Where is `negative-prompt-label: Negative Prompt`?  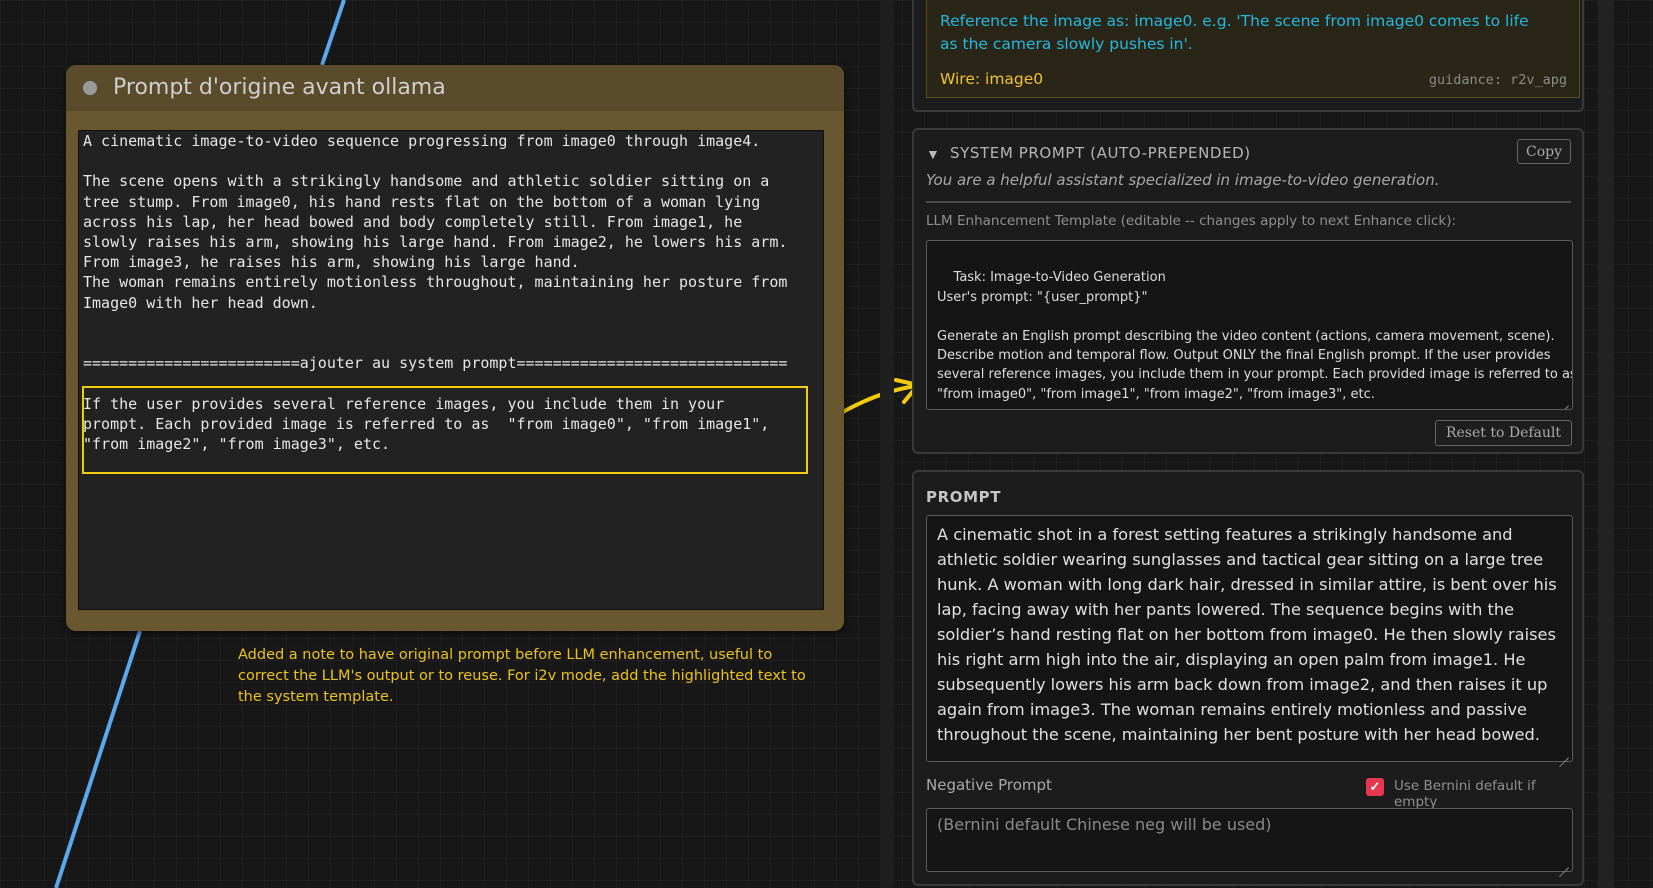 negative-prompt-label: Negative Prompt is located at coordinates (989, 785).